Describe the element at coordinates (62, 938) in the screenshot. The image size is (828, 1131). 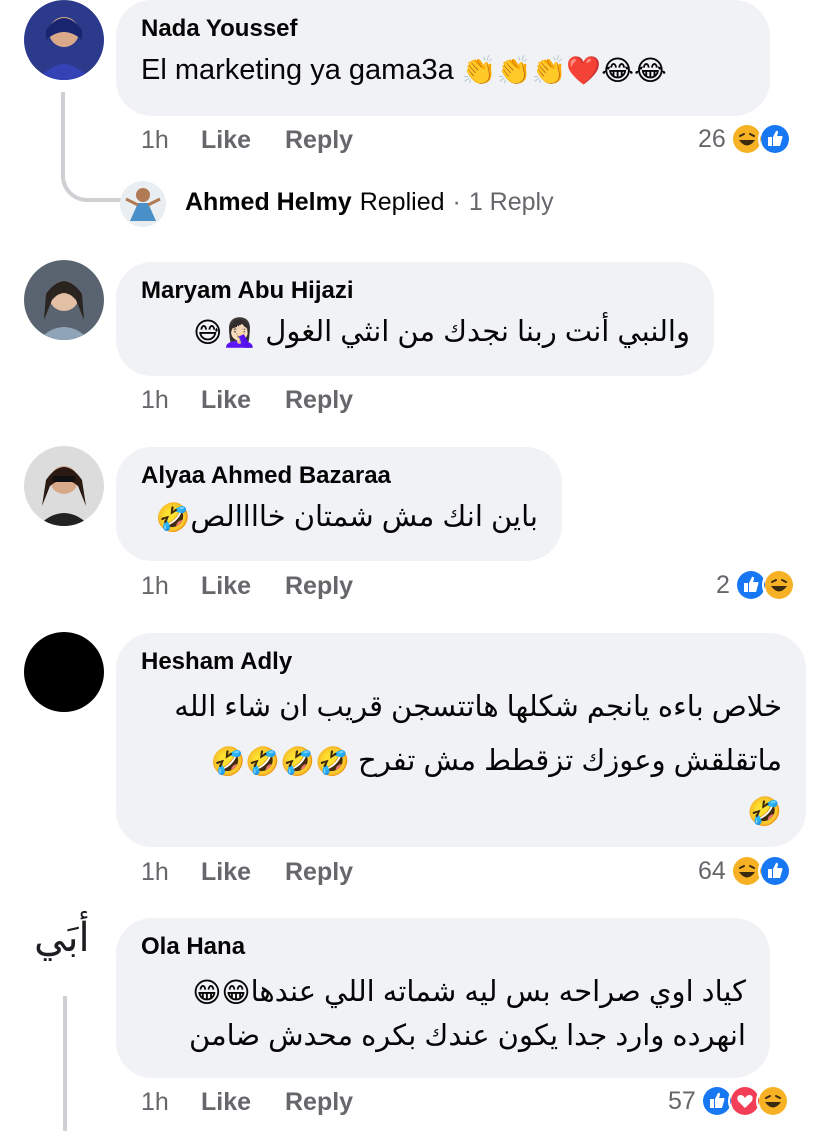
I see `page-logo: أبَي` at that location.